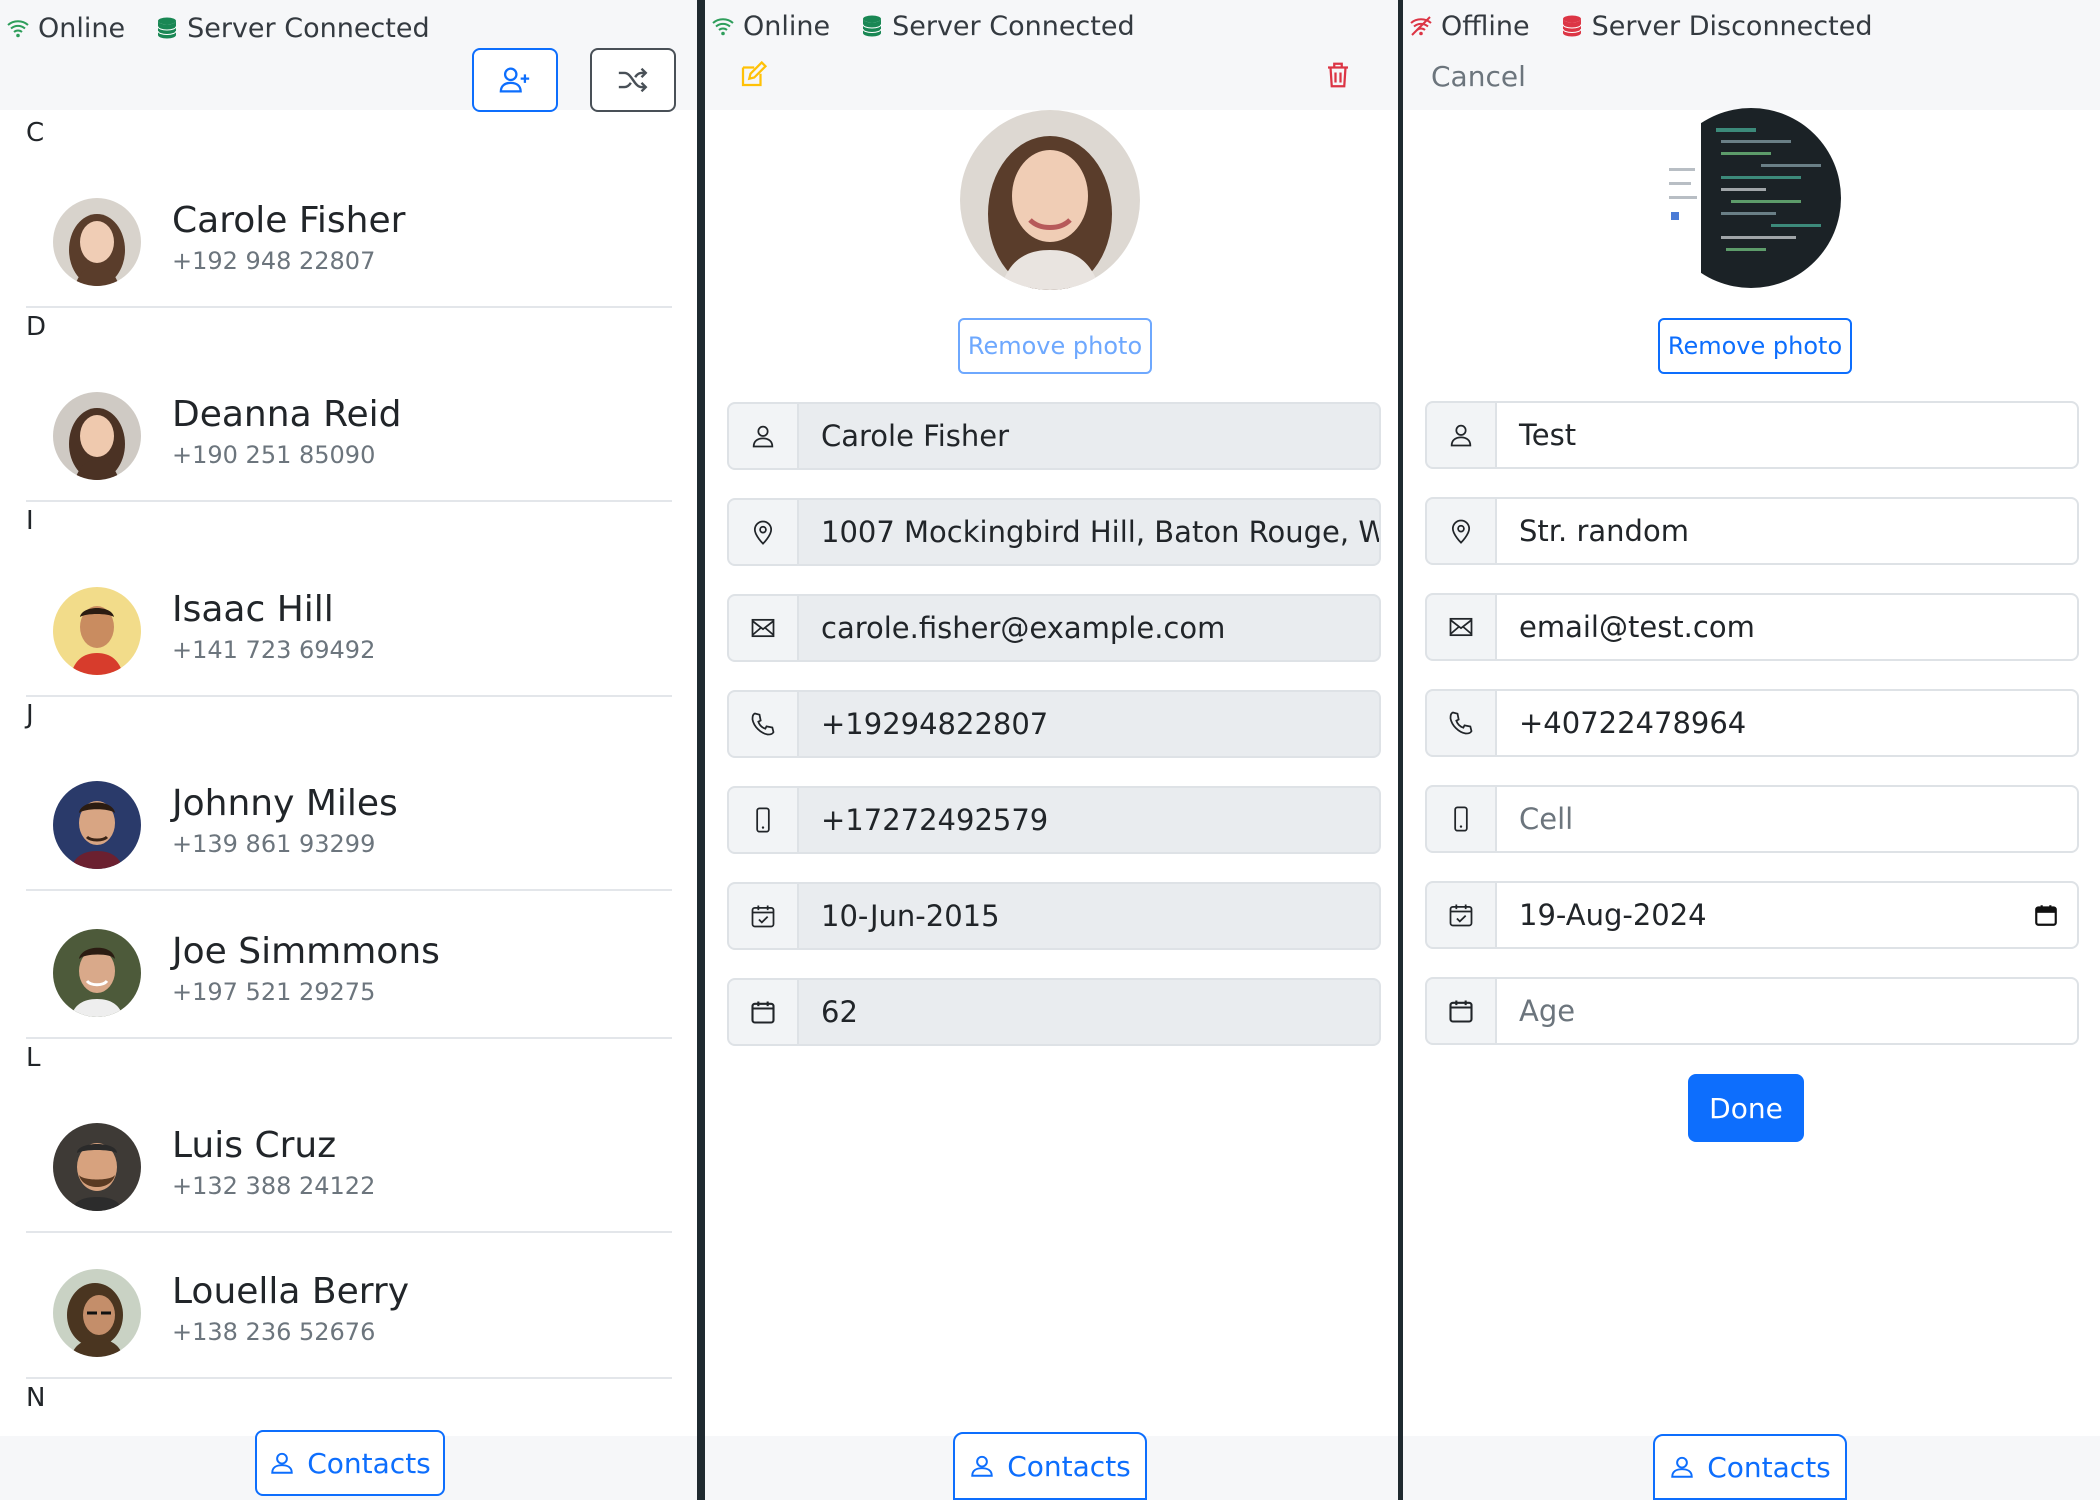  I want to click on address-field: Str. random, so click(1752, 531).